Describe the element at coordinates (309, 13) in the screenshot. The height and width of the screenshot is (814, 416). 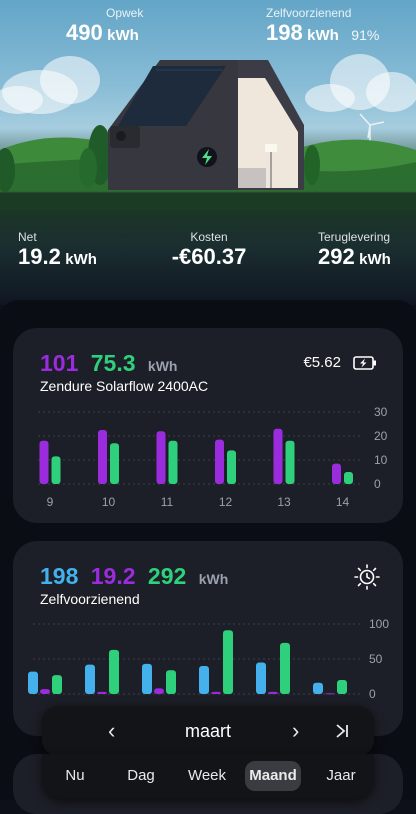
I see `self-sufficient-label: Zelfvoorzienend` at that location.